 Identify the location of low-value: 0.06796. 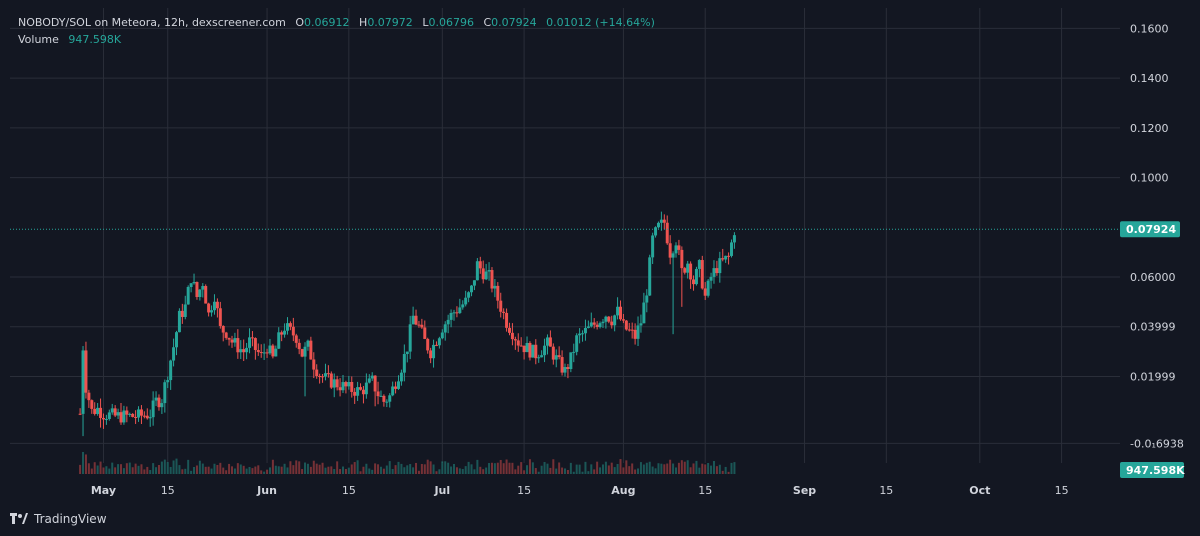
(451, 22).